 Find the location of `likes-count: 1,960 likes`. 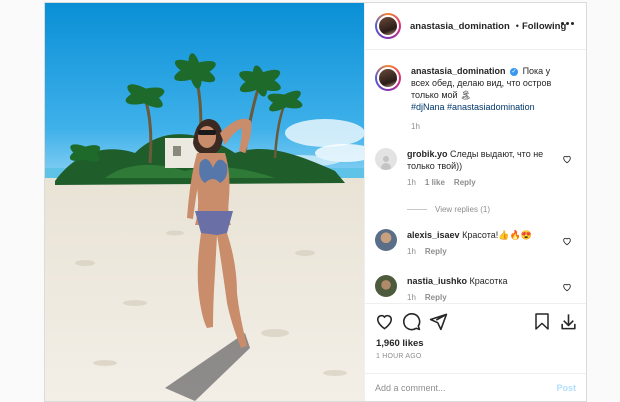

likes-count: 1,960 likes is located at coordinates (400, 343).